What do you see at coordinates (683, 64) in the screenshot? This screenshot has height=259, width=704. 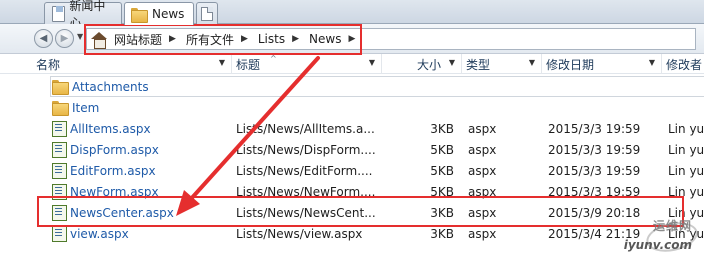 I see `column-header-modified-by: 修改者` at bounding box center [683, 64].